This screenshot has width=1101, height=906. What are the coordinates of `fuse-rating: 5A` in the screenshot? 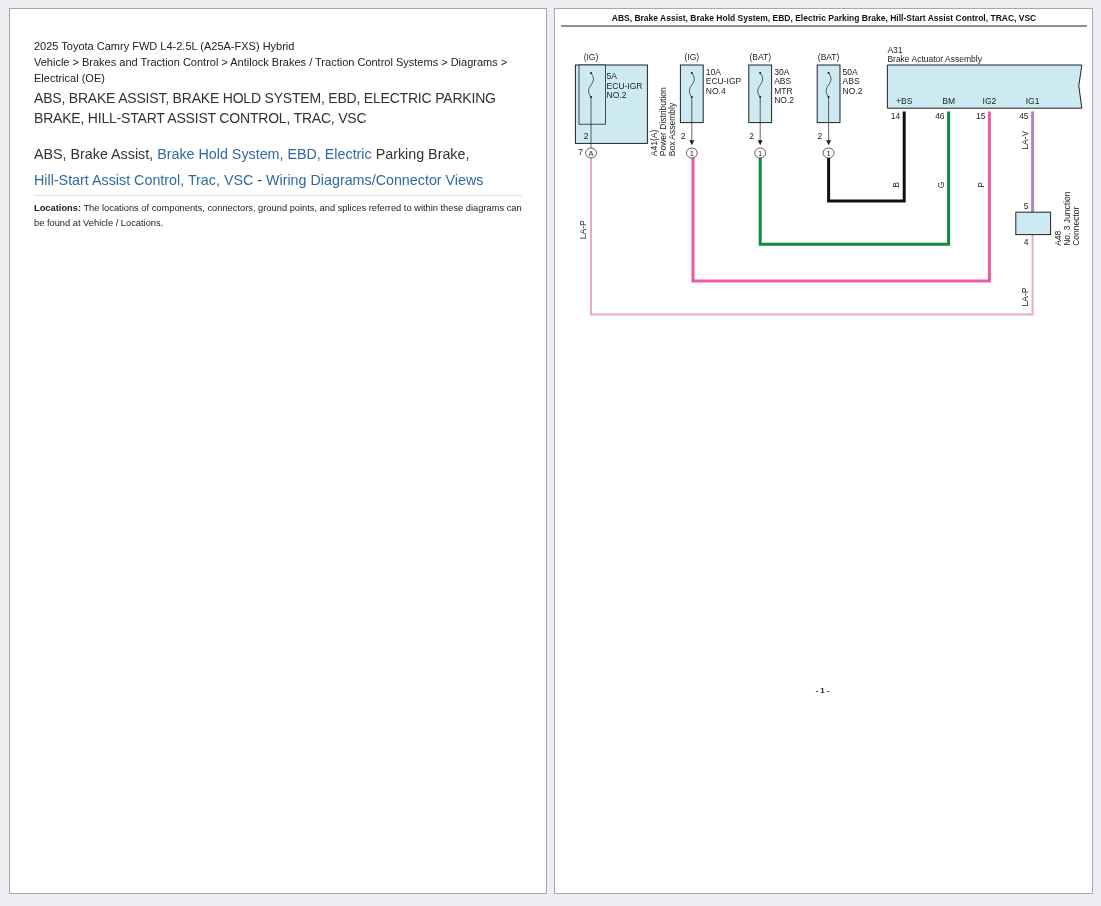 It's located at (611, 76).